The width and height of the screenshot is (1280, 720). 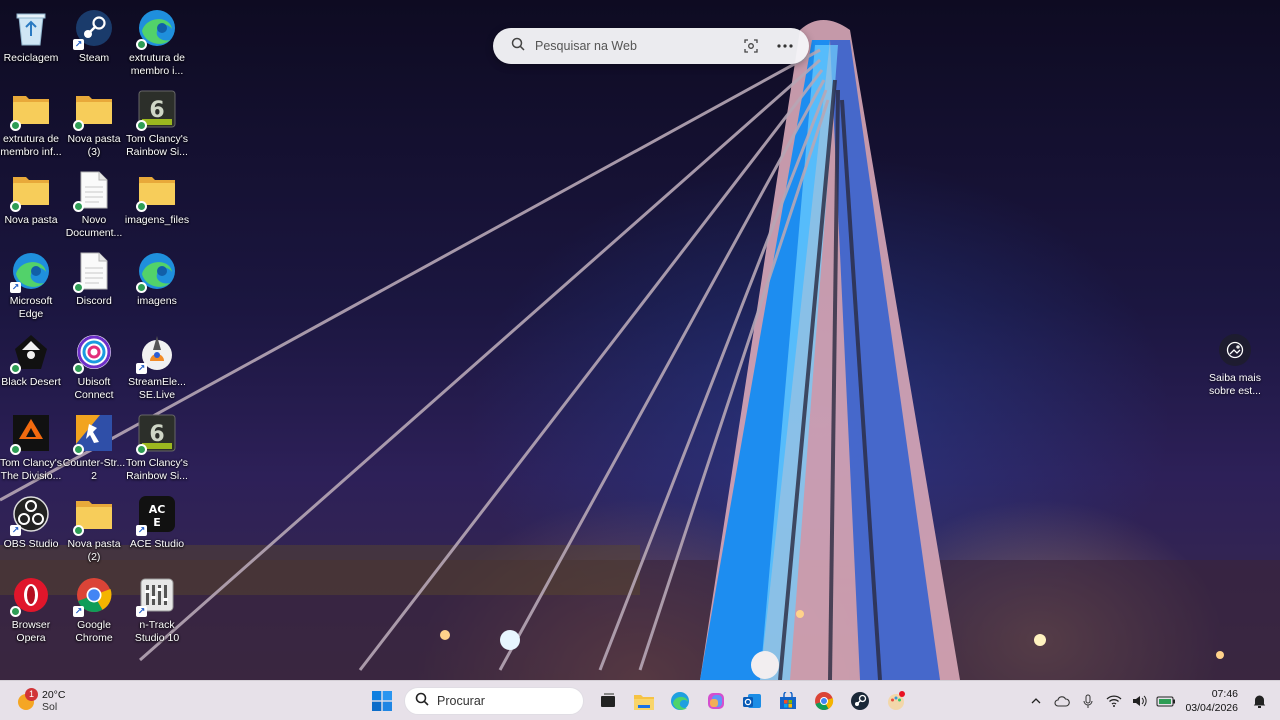 What do you see at coordinates (157, 205) in the screenshot?
I see `desktop-icon: imagens_files` at bounding box center [157, 205].